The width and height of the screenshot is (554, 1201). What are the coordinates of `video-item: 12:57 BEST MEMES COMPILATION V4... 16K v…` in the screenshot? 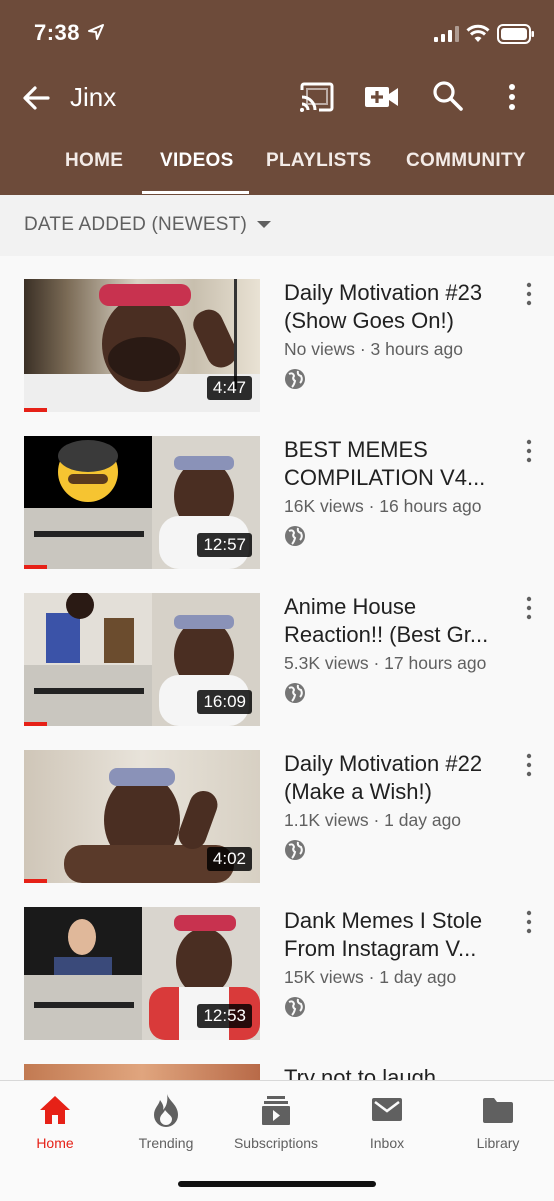 It's located at (277, 491).